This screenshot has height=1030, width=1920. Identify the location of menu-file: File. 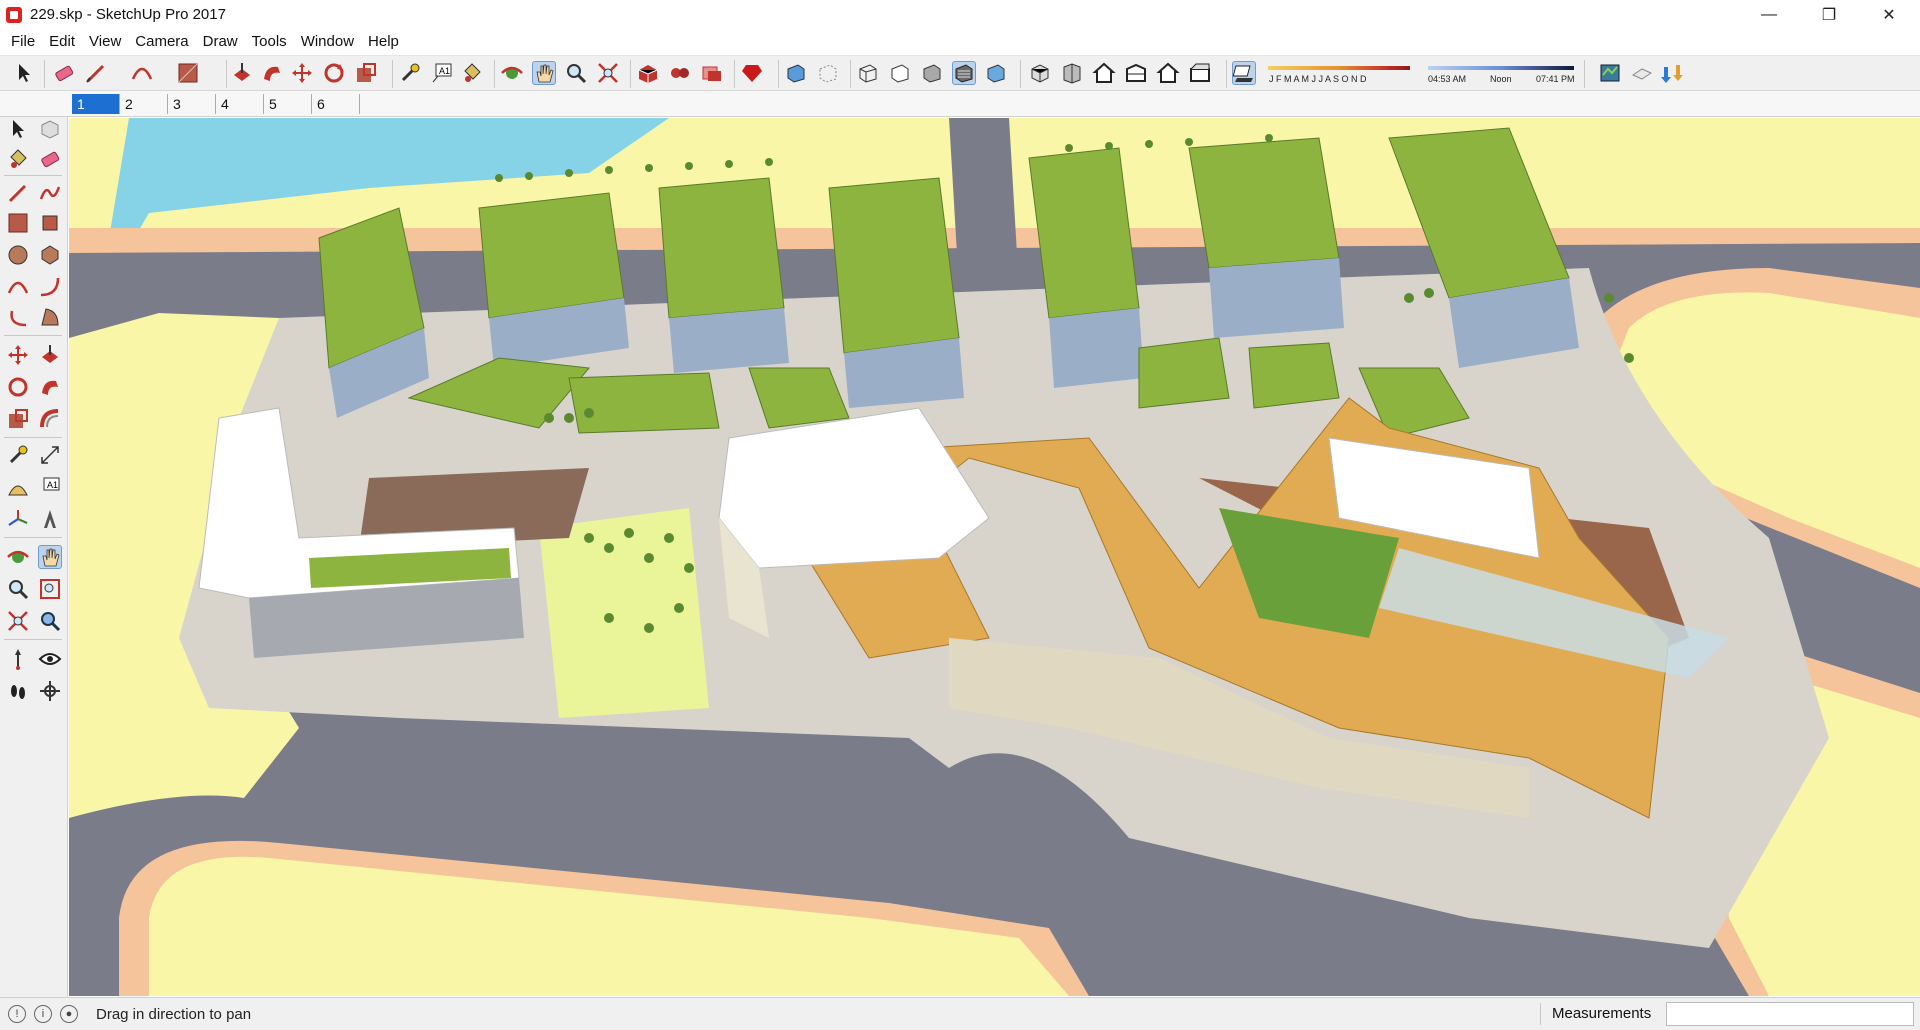
(23, 42).